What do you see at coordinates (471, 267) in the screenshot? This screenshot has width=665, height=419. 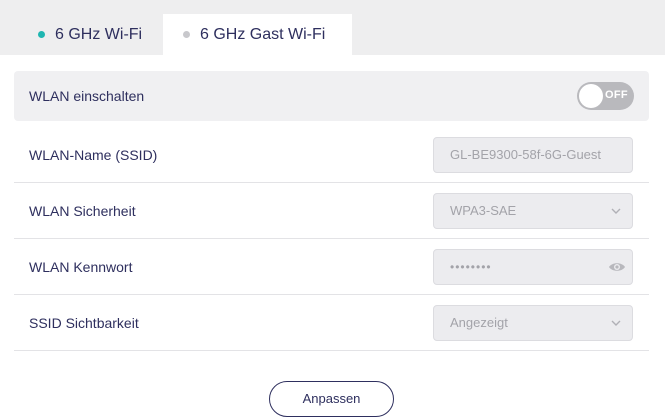 I see `password-value: ••••••••` at bounding box center [471, 267].